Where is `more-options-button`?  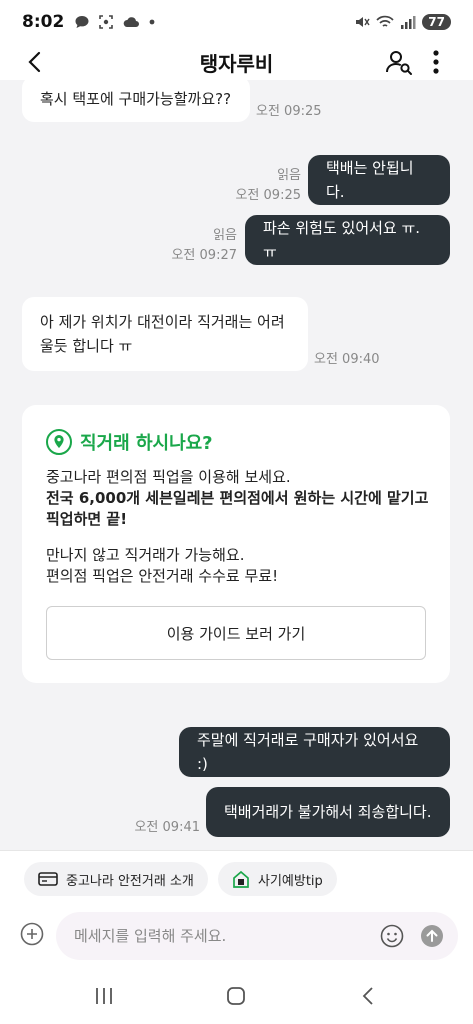 more-options-button is located at coordinates (436, 62).